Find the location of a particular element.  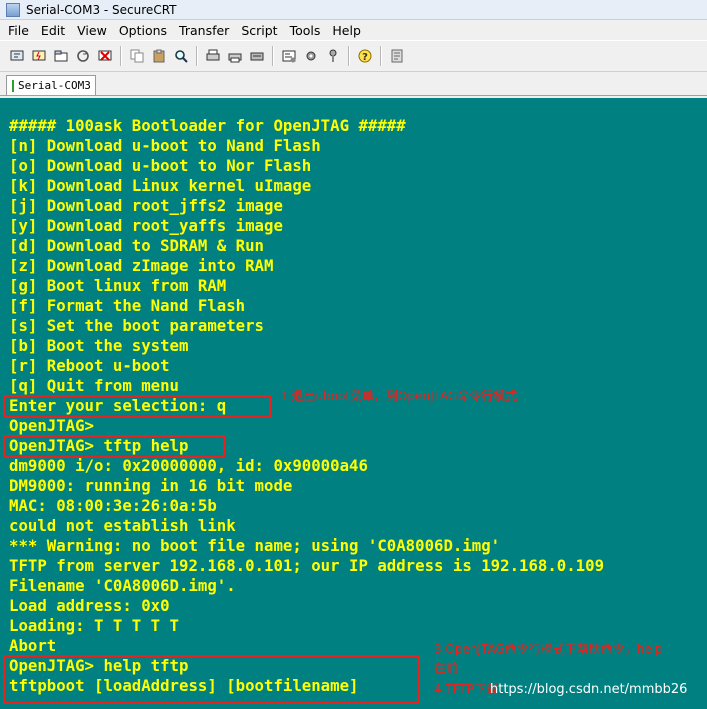

key-map-icon is located at coordinates (333, 56).